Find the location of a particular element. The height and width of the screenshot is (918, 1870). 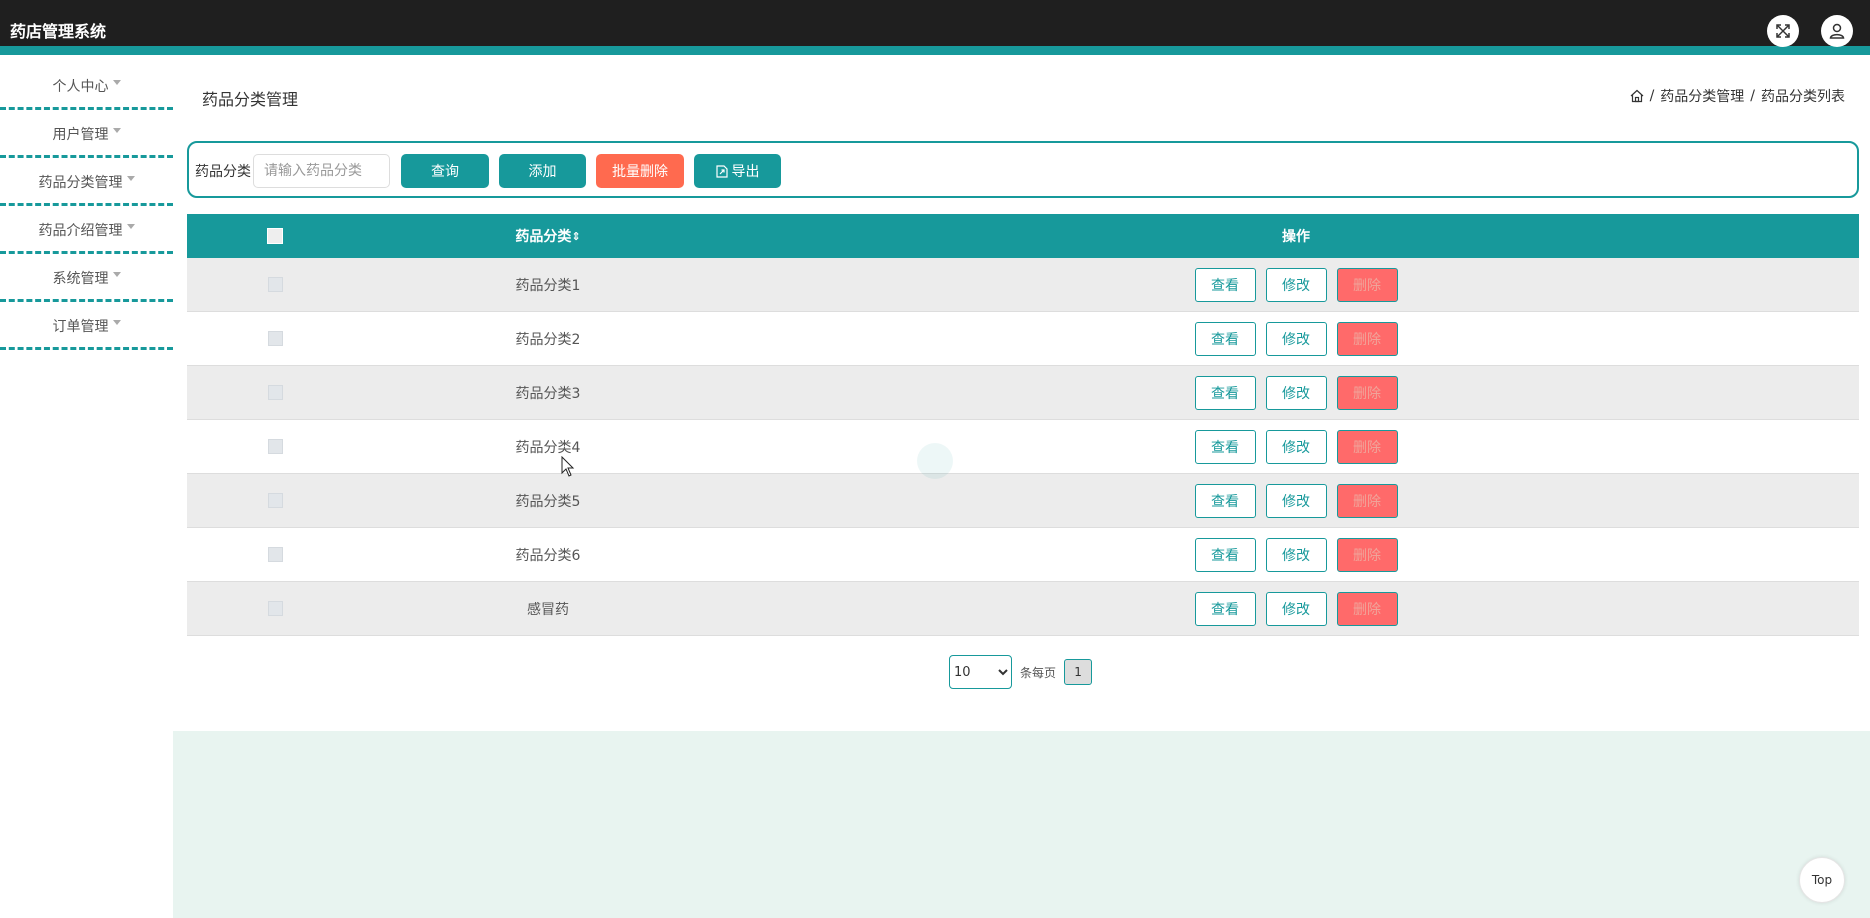

home-icon is located at coordinates (1637, 96).